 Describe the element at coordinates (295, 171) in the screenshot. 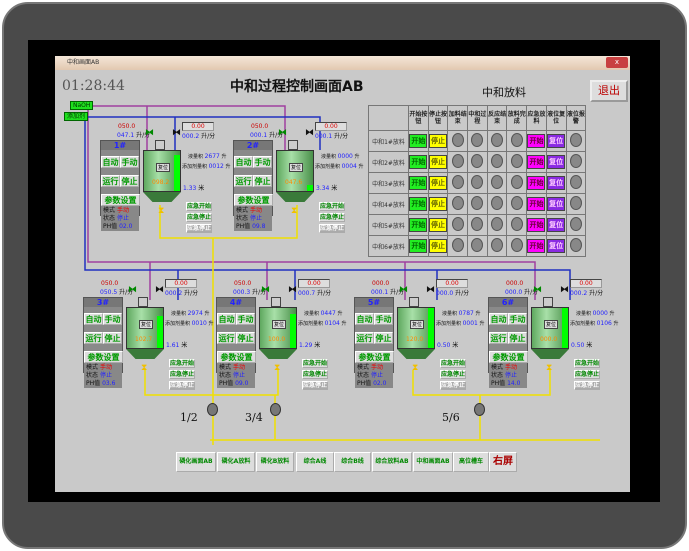

I see `tank: 复位 047.6` at that location.